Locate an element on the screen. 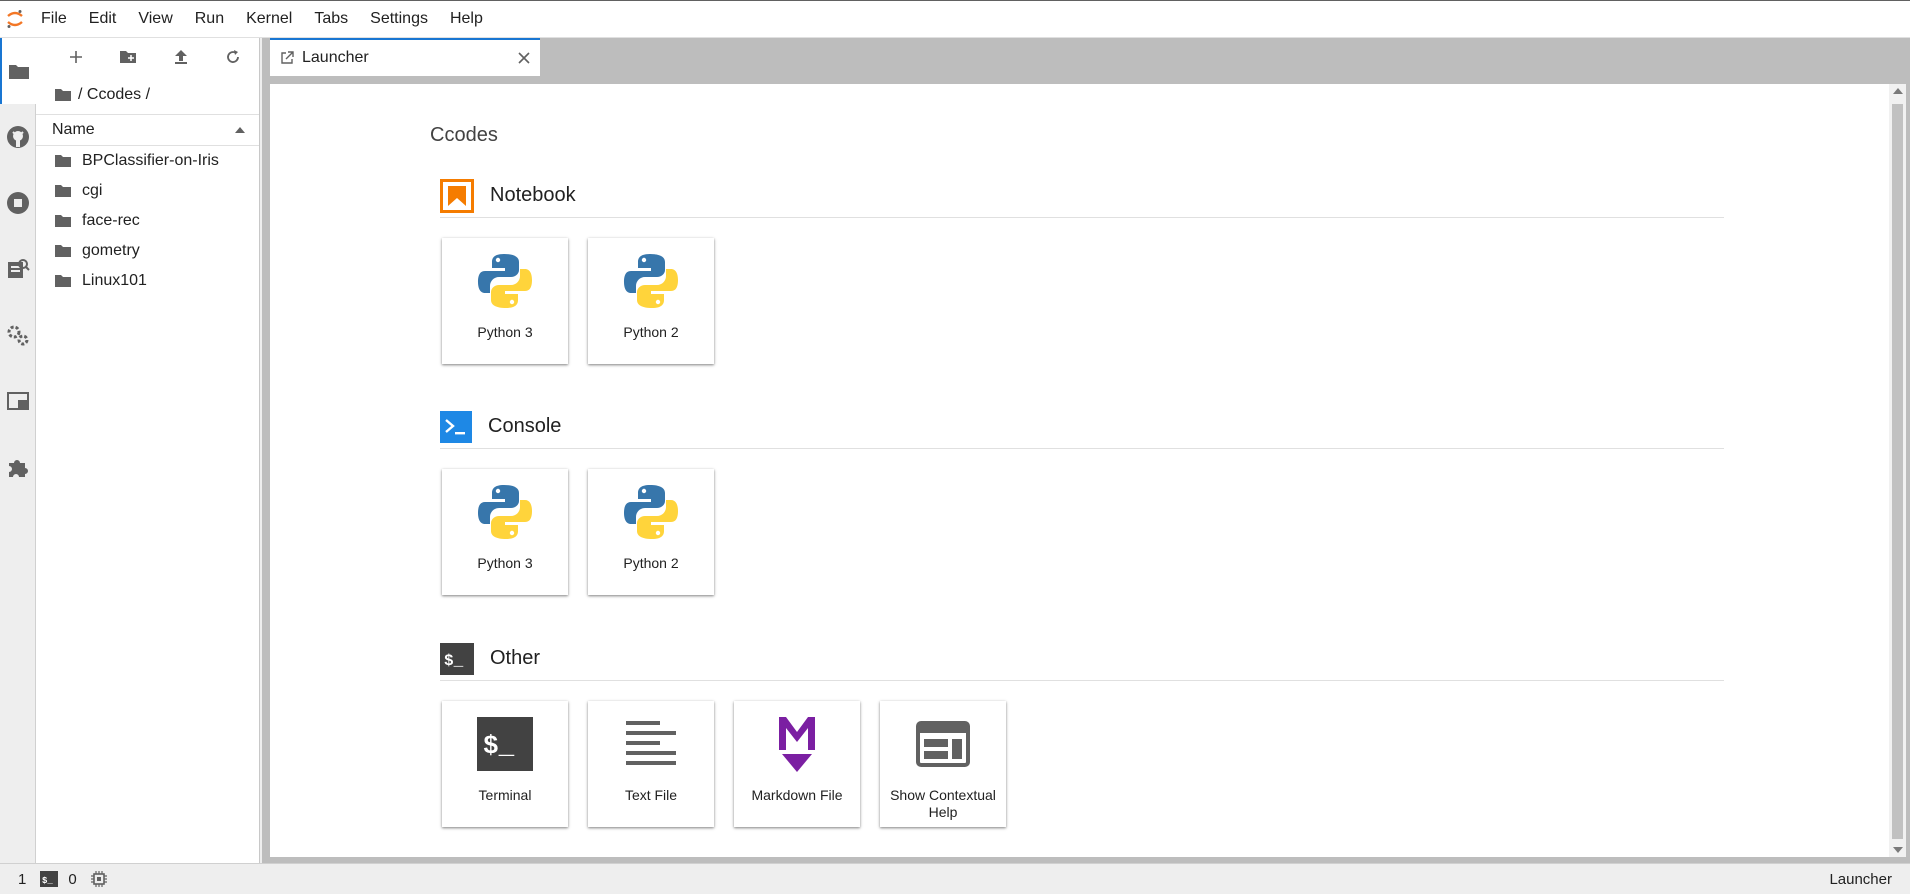 The image size is (1910, 894). console-python3-card: Python 3 is located at coordinates (505, 532).